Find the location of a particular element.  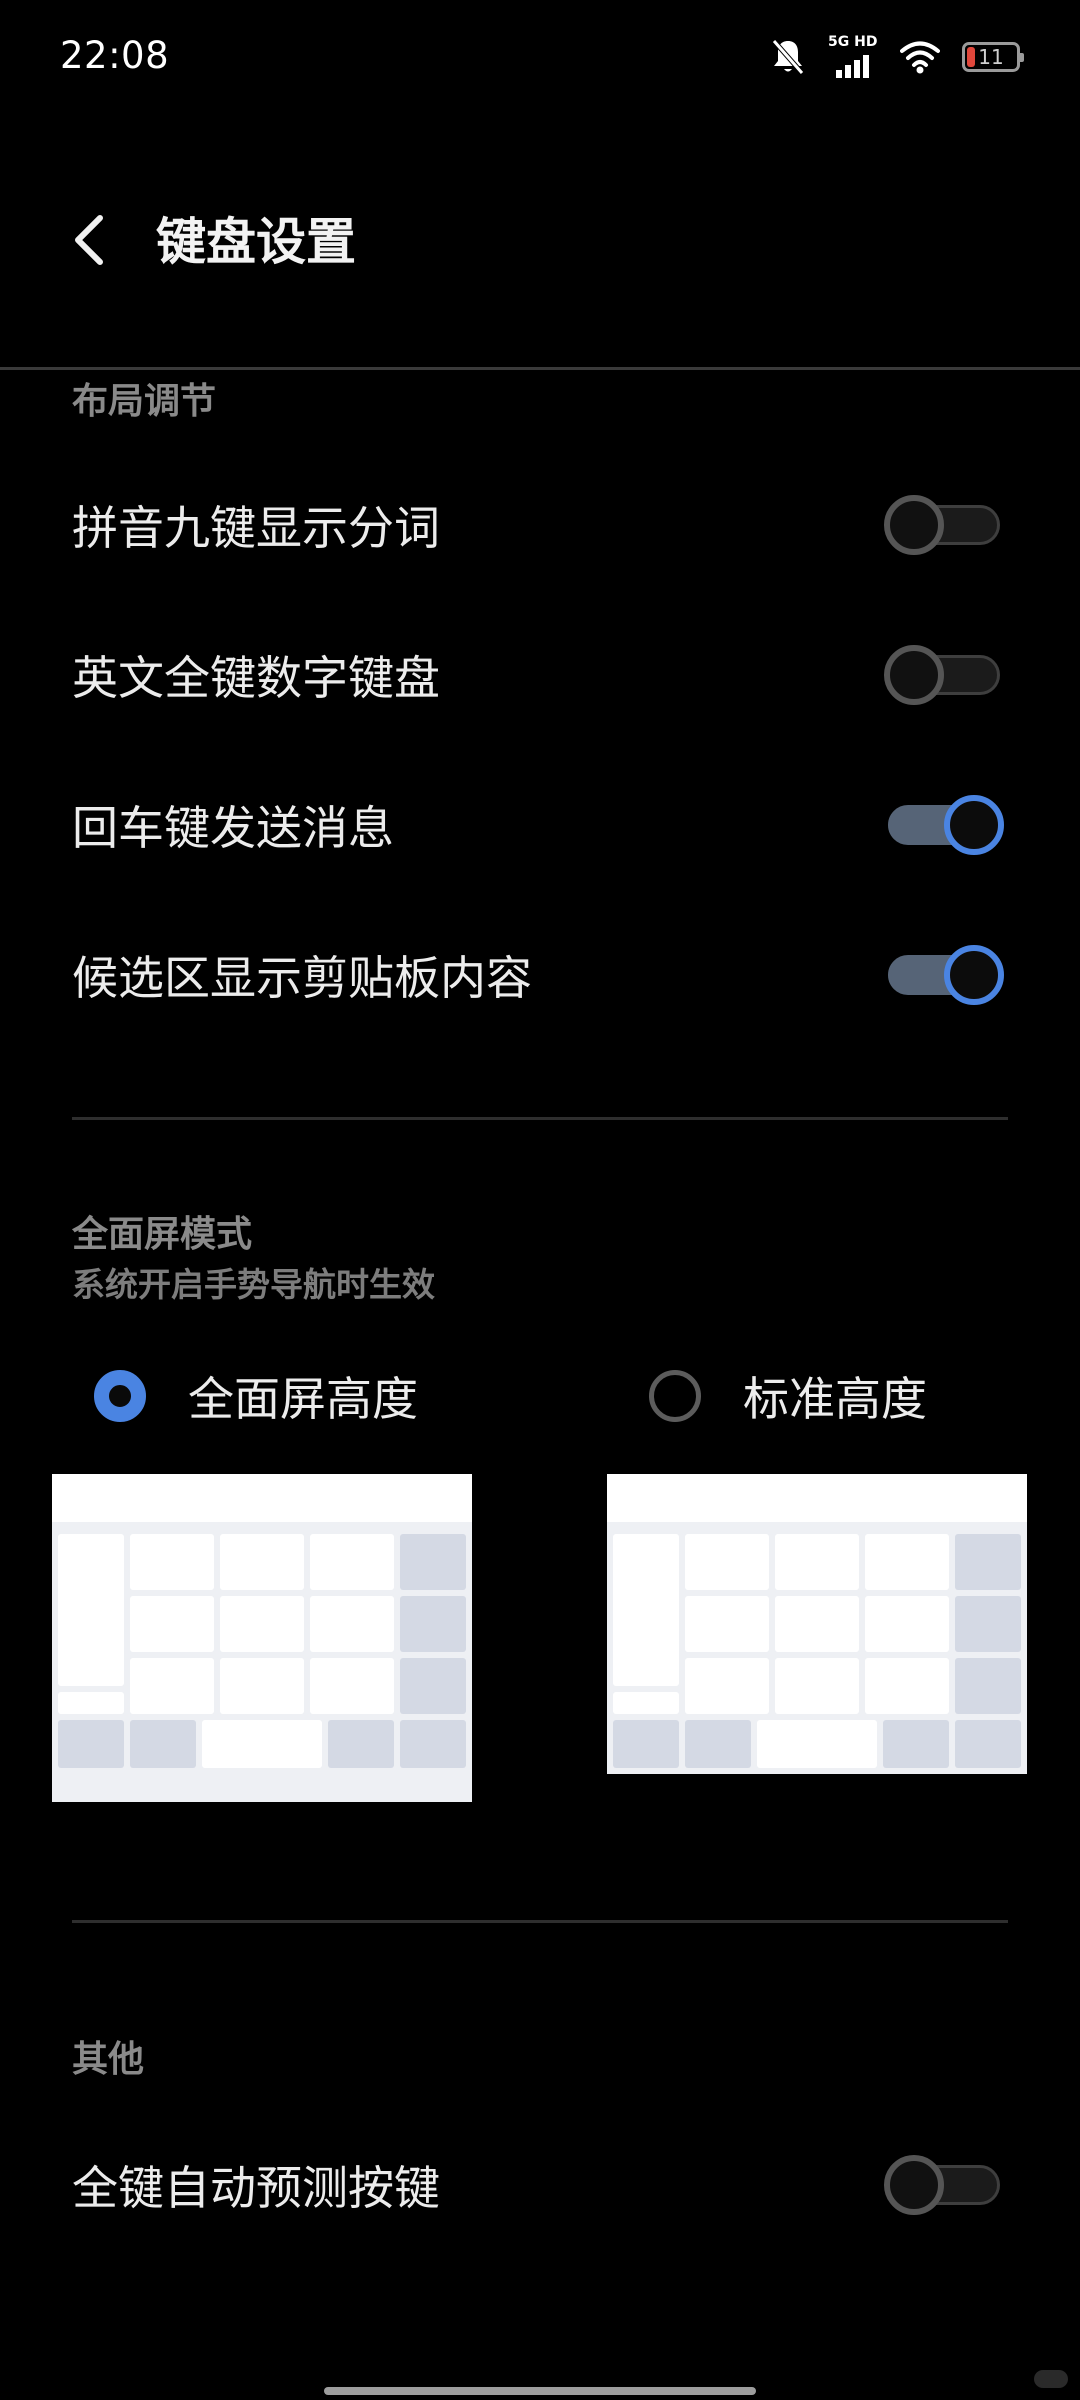

section-subtitle: 系统开启手势导航时生效 is located at coordinates (253, 1284).